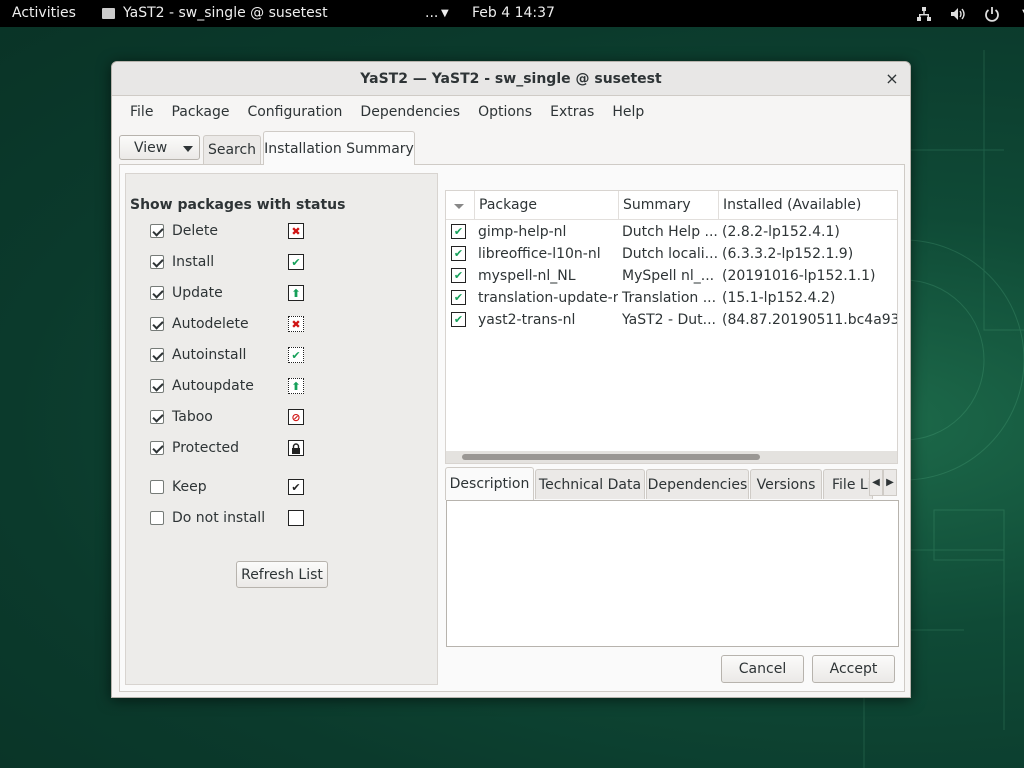  What do you see at coordinates (668, 205) in the screenshot?
I see `column-header-summary: Summary` at bounding box center [668, 205].